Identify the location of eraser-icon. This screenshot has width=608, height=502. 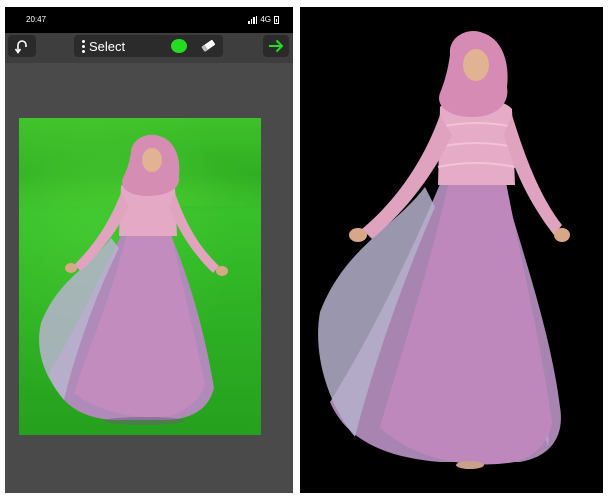
(208, 46).